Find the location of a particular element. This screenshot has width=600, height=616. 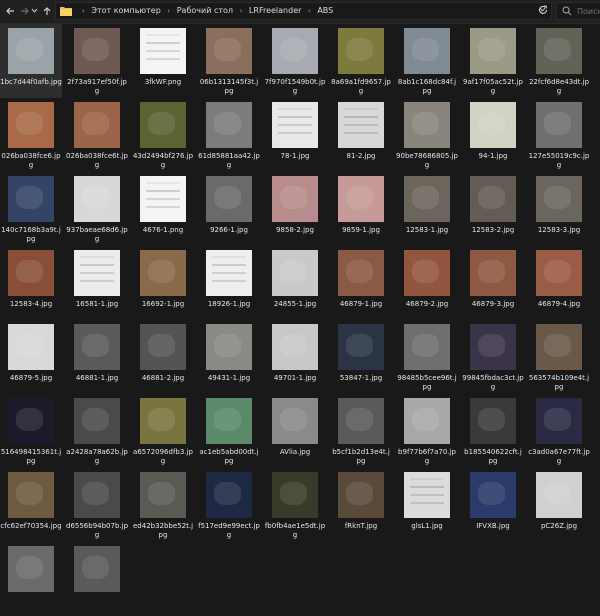

file-item: 61d85881aa42.jpg is located at coordinates (229, 135).